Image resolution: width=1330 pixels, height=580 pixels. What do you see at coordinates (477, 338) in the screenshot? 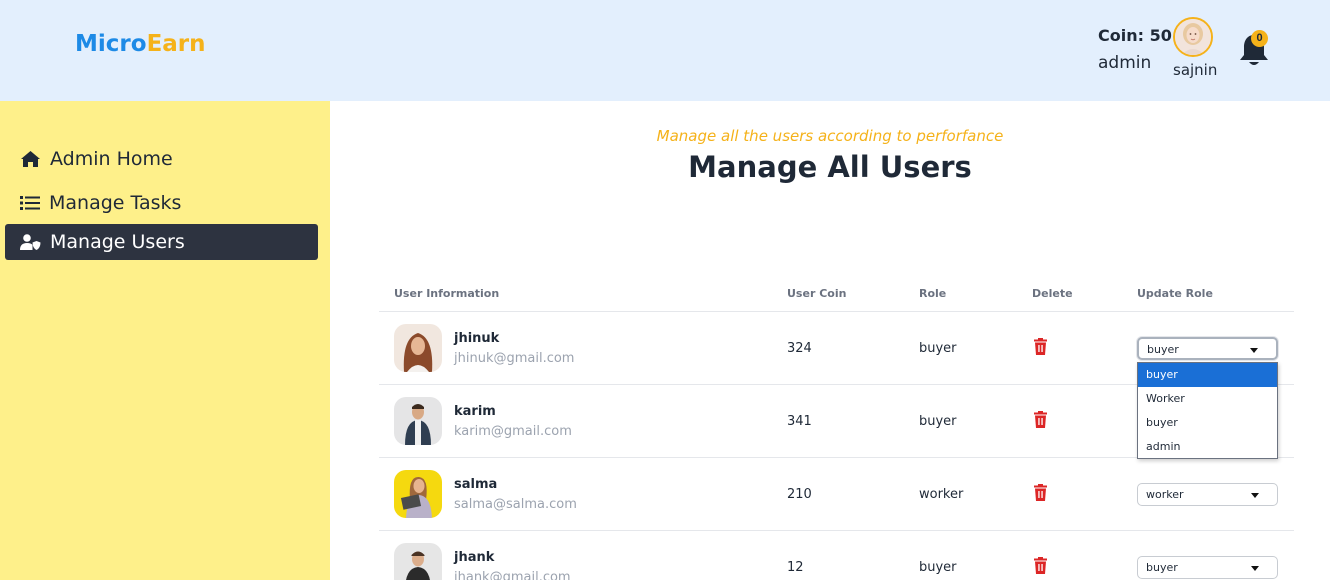
I see `user-name: jhinuk` at bounding box center [477, 338].